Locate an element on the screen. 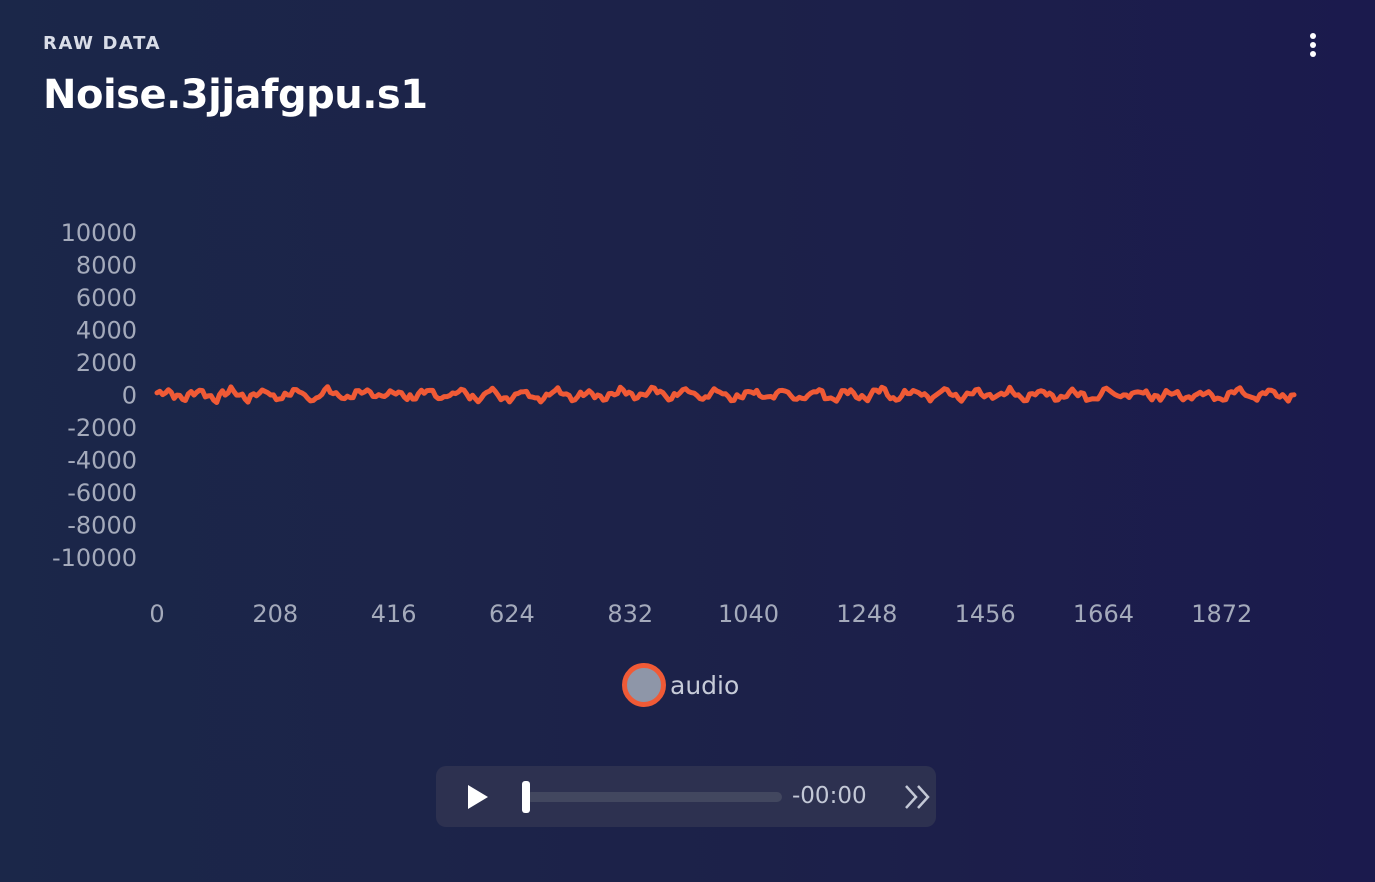 This screenshot has height=882, width=1375. x-tick-label: 0 is located at coordinates (156, 614).